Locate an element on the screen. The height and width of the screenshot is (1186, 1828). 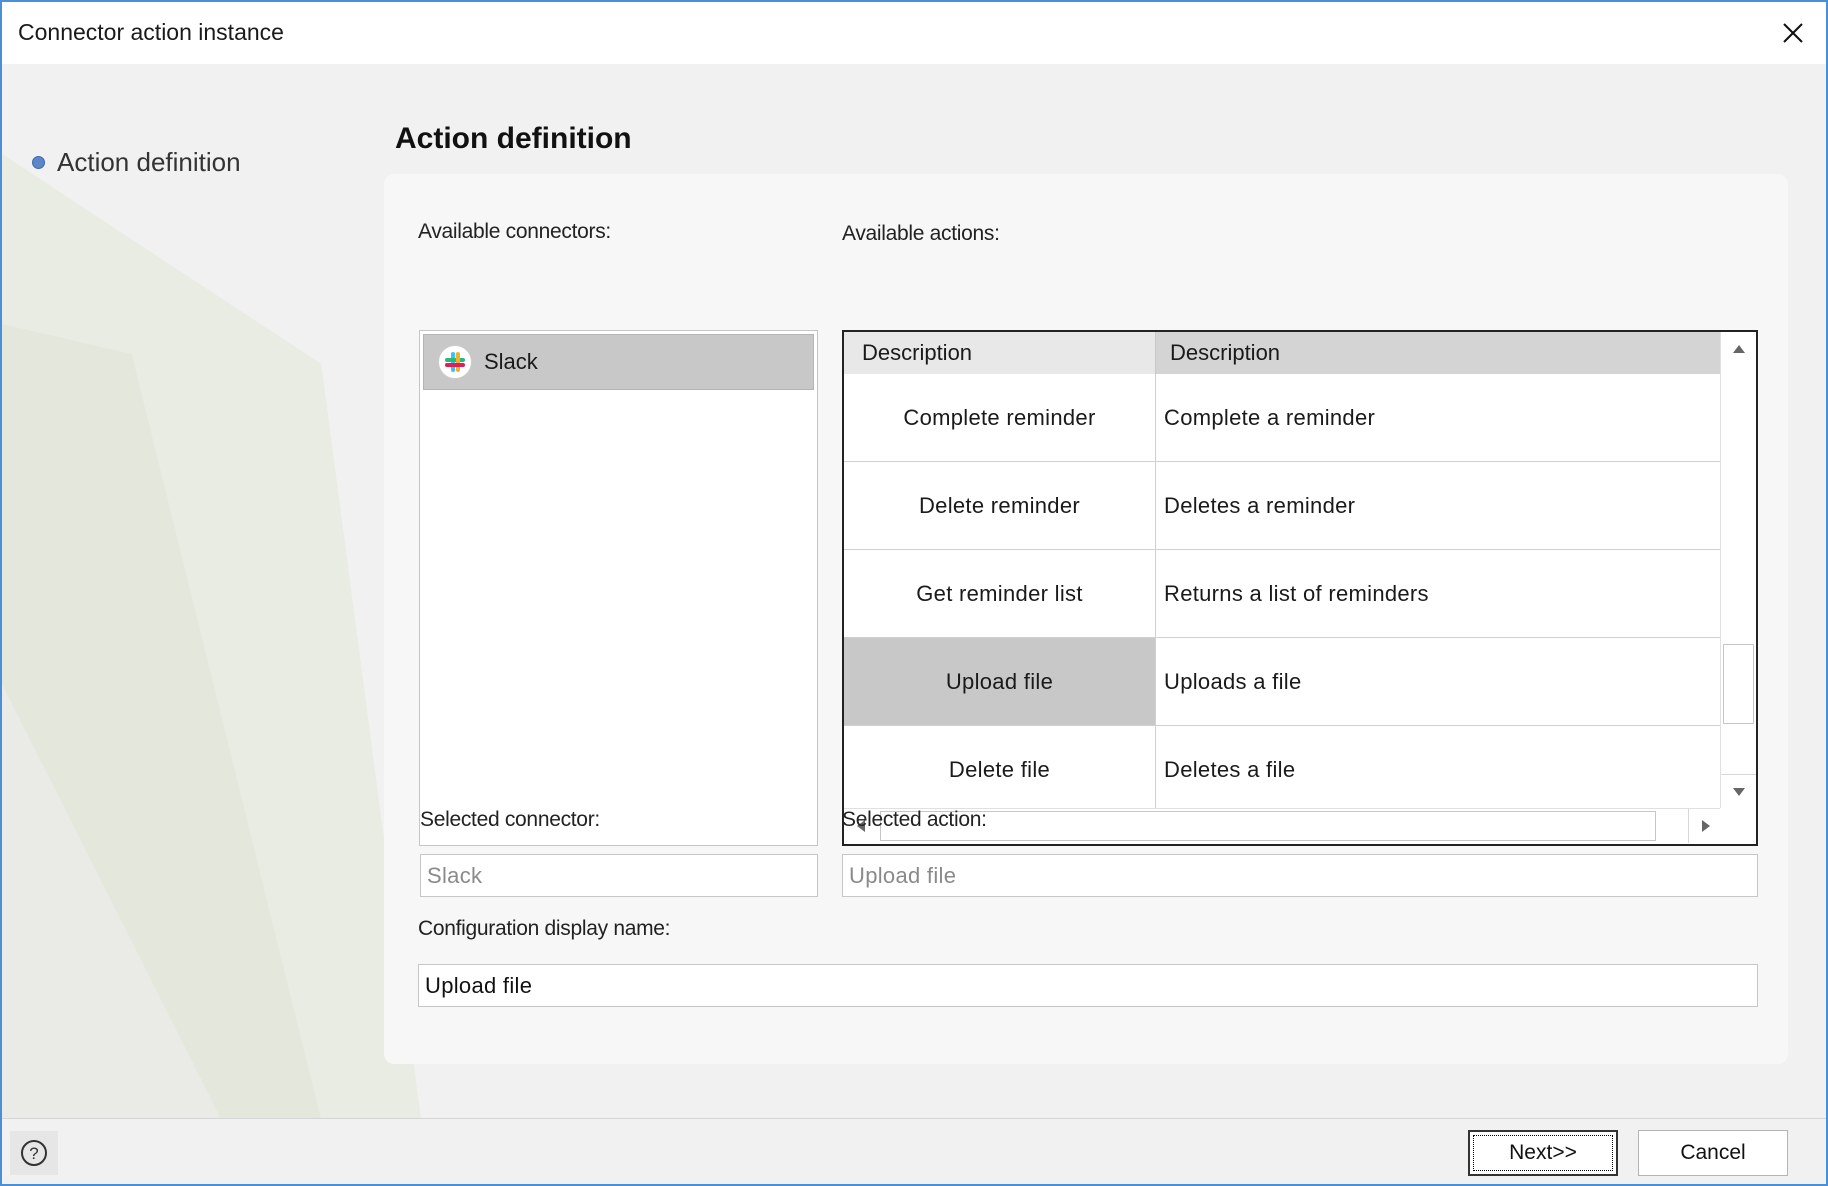
title-bar: Connector action instance is located at coordinates (914, 33).